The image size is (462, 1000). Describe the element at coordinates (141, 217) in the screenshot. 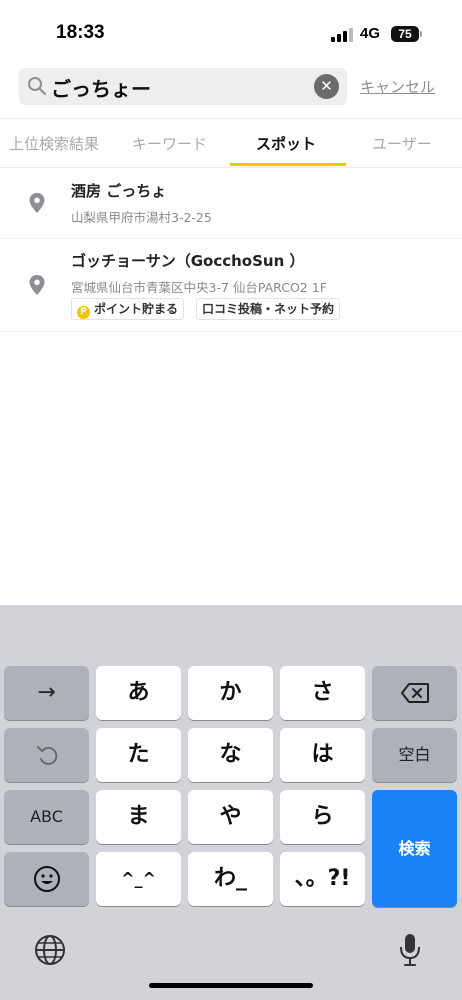

I see `result-address: 山梨県甲府市湯村3-2-25` at that location.